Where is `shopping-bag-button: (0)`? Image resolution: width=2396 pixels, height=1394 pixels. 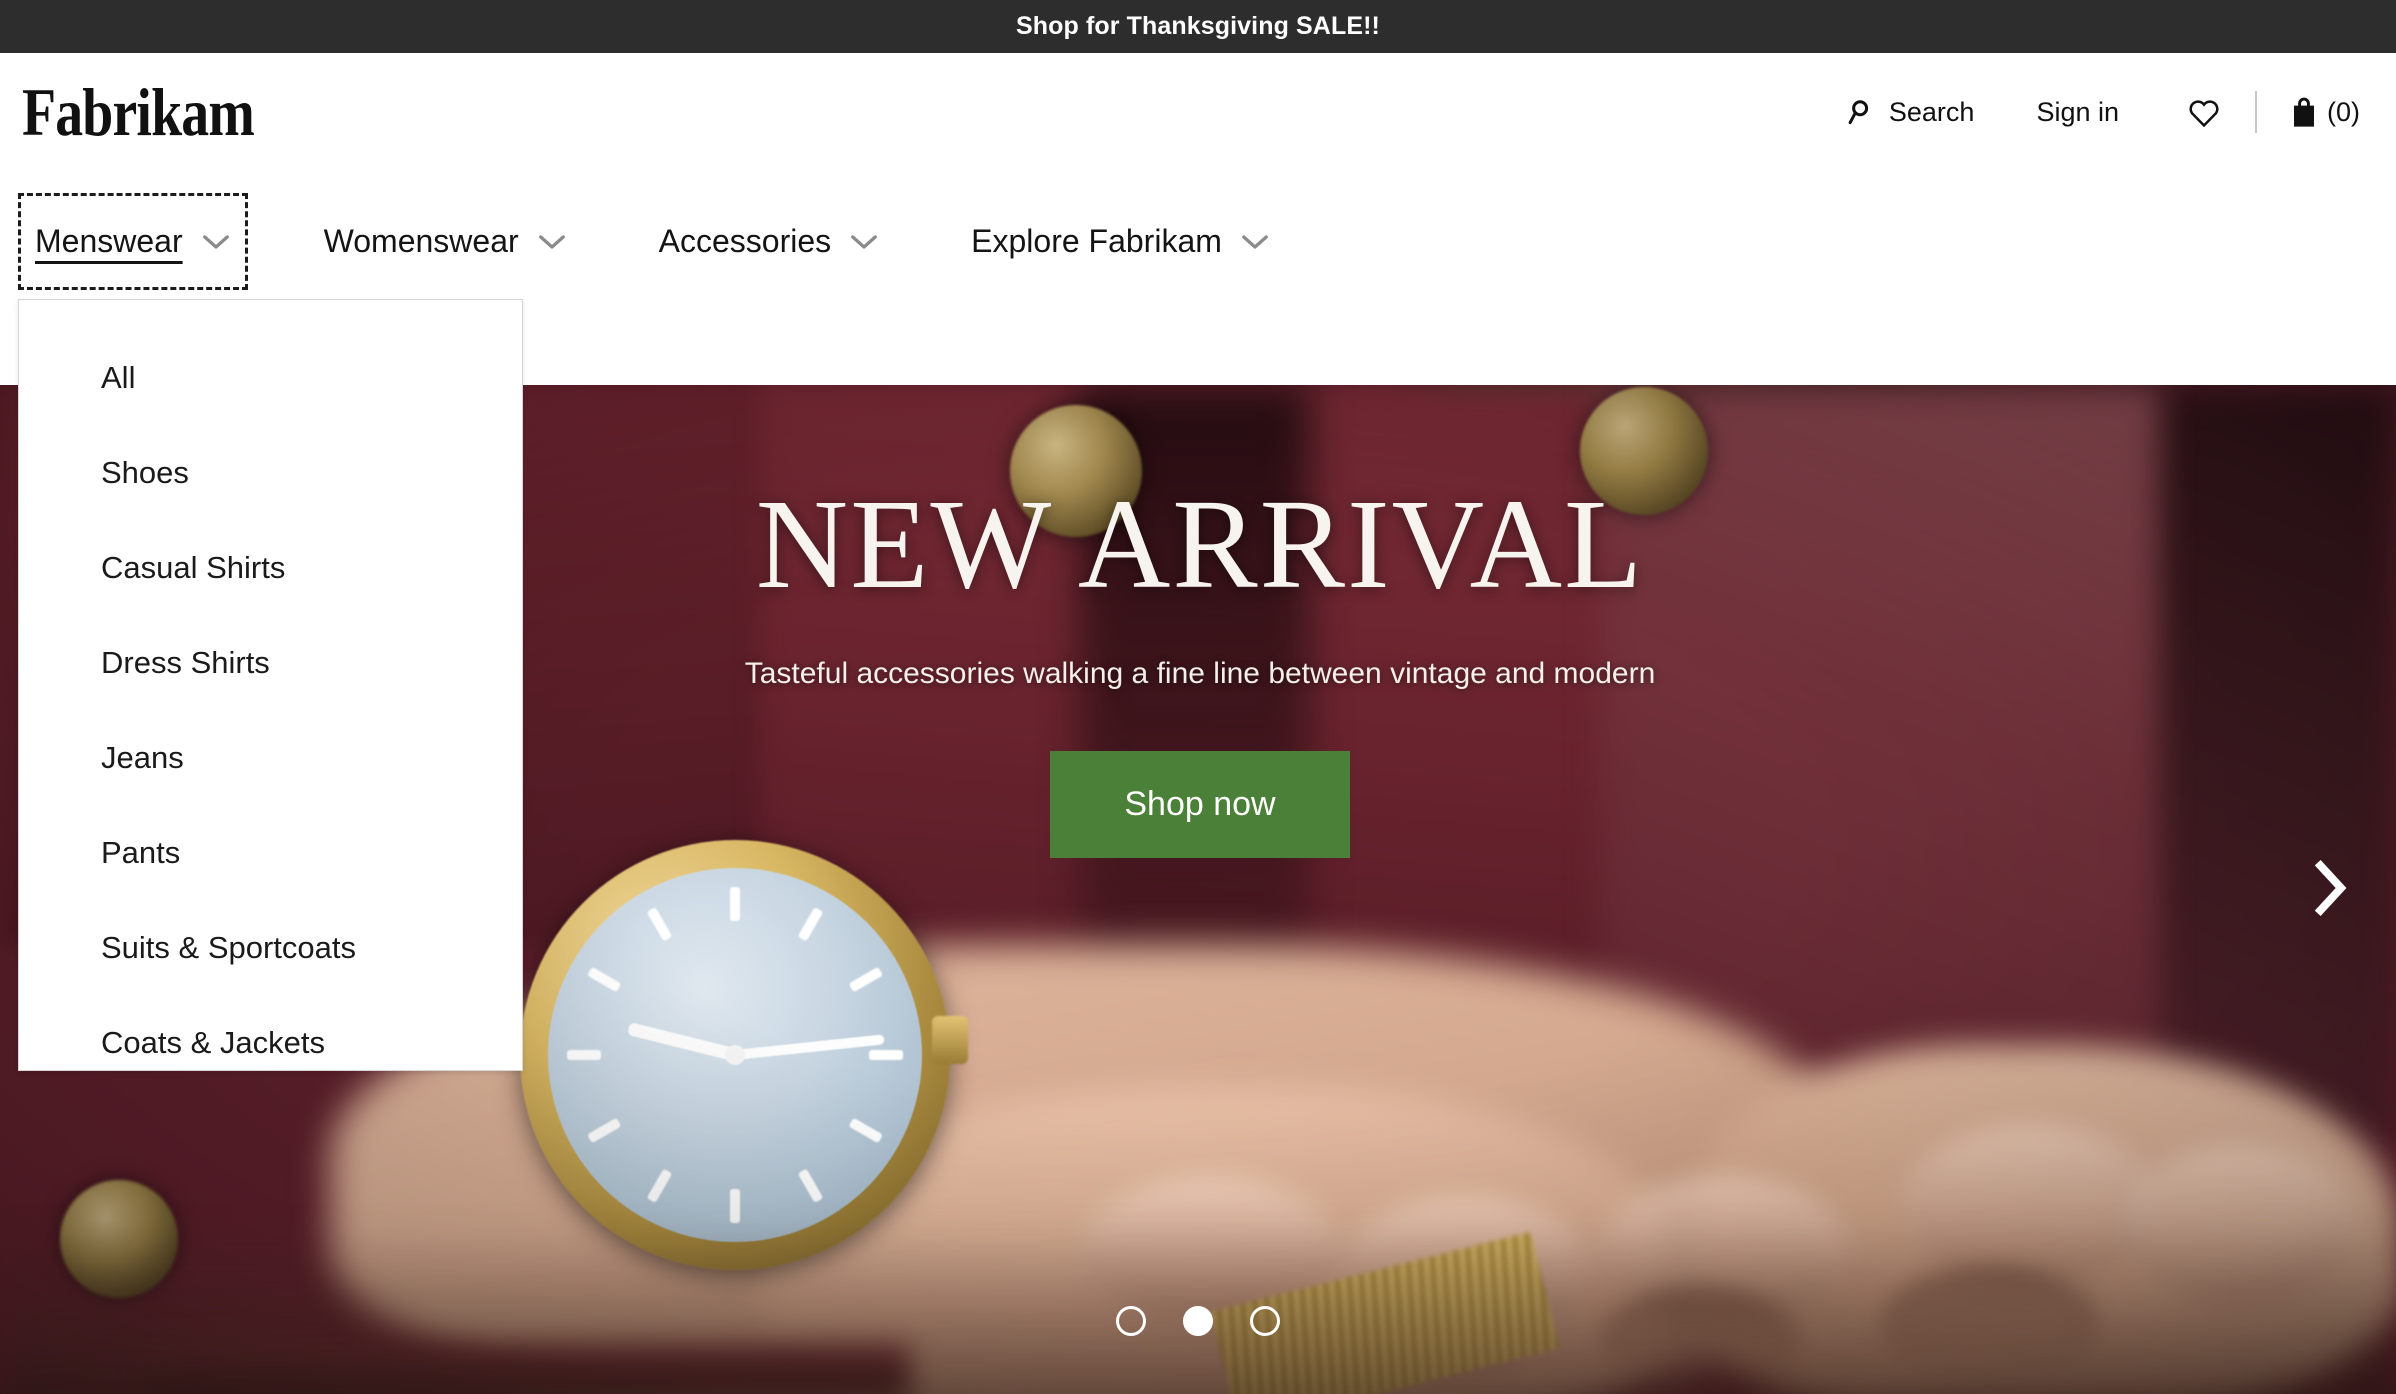
shopping-bag-button: (0) is located at coordinates (2324, 112).